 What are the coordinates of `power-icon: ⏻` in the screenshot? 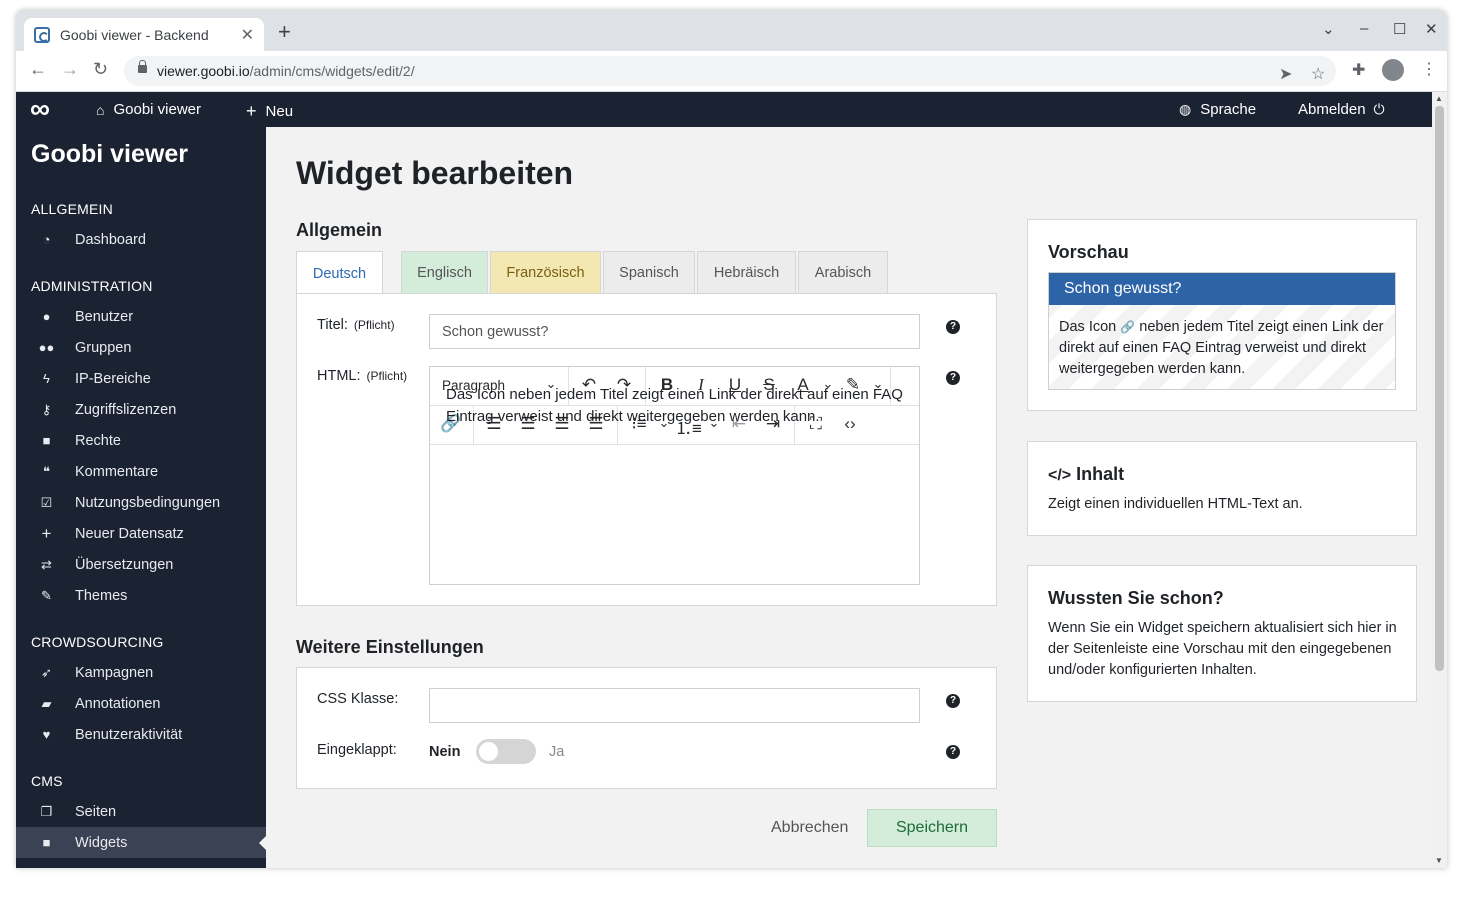 It's located at (1379, 109).